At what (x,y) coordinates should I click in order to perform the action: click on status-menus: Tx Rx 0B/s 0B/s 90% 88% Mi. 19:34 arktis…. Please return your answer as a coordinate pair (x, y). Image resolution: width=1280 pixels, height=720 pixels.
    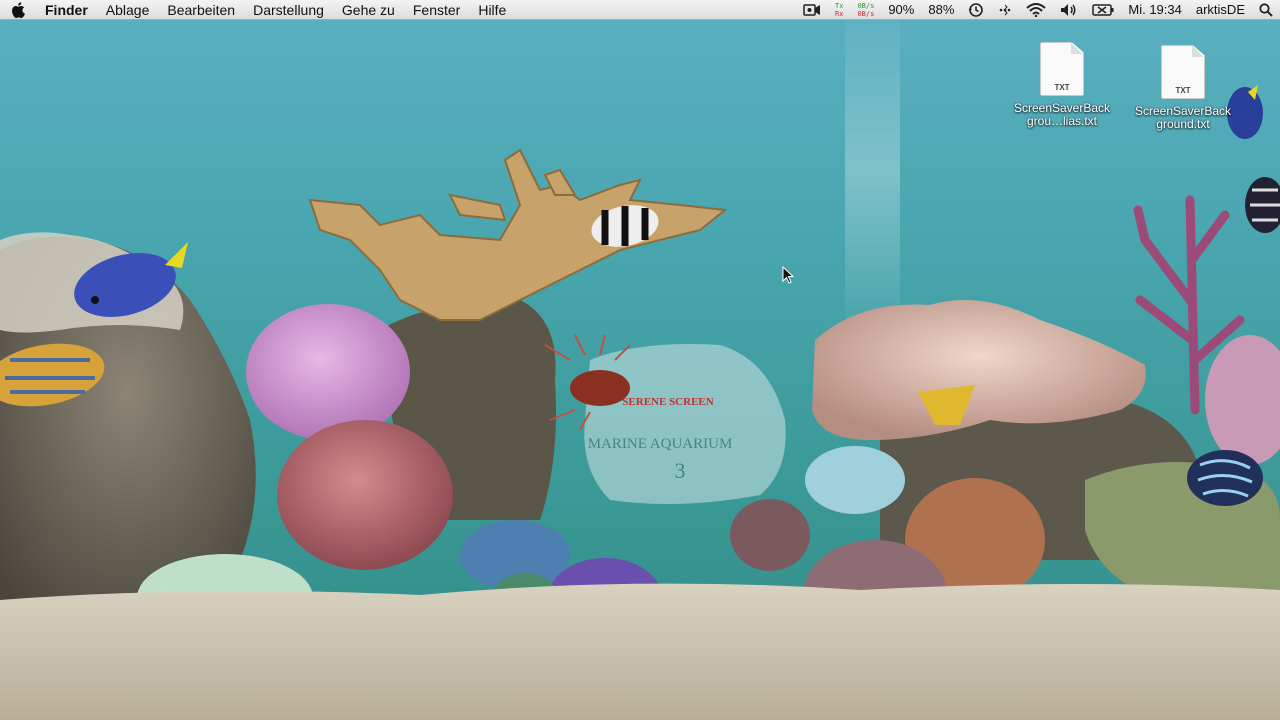
    Looking at the image, I should click on (1038, 10).